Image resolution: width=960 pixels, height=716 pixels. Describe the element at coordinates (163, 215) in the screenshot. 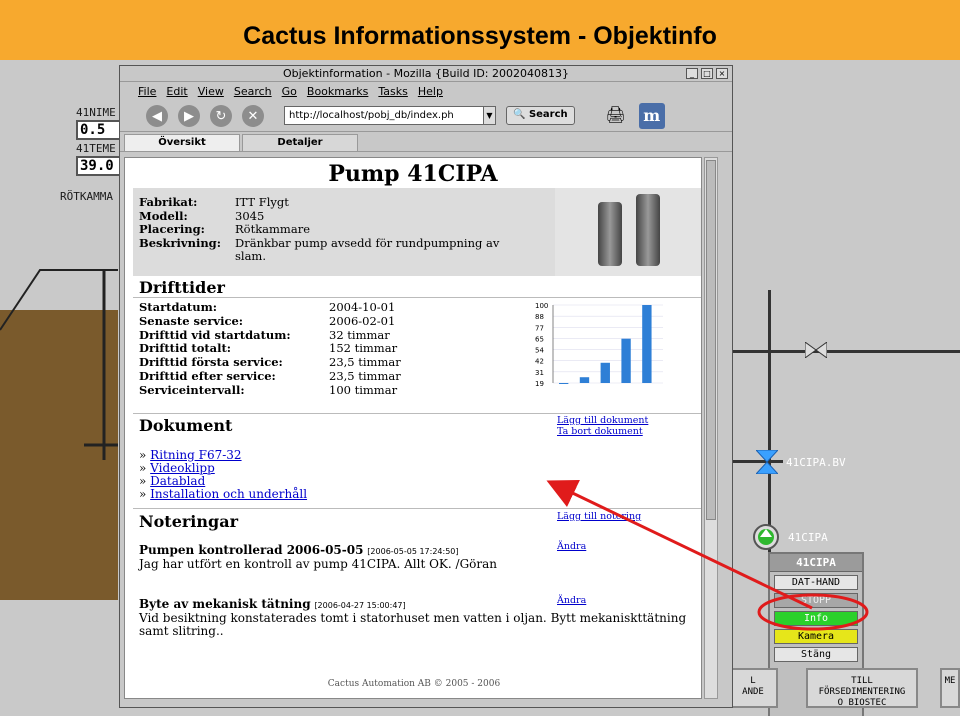

I see `info-key: Modell:` at that location.